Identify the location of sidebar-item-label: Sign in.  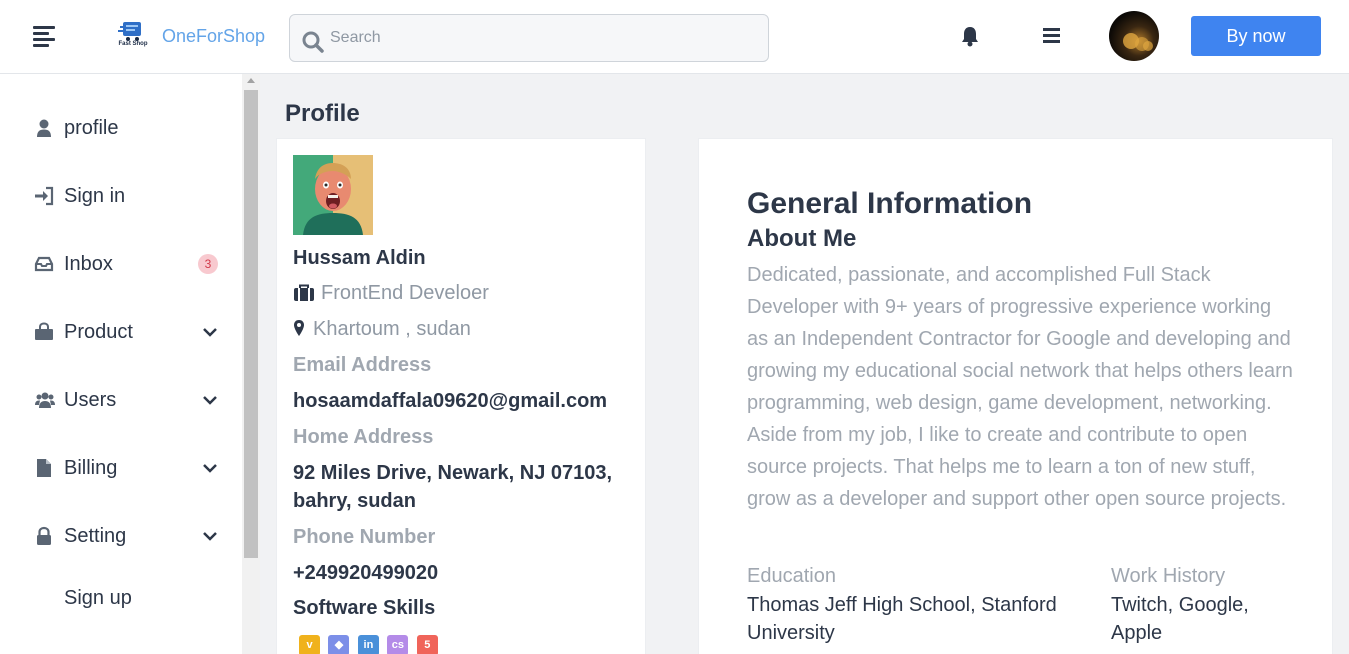
(95, 196).